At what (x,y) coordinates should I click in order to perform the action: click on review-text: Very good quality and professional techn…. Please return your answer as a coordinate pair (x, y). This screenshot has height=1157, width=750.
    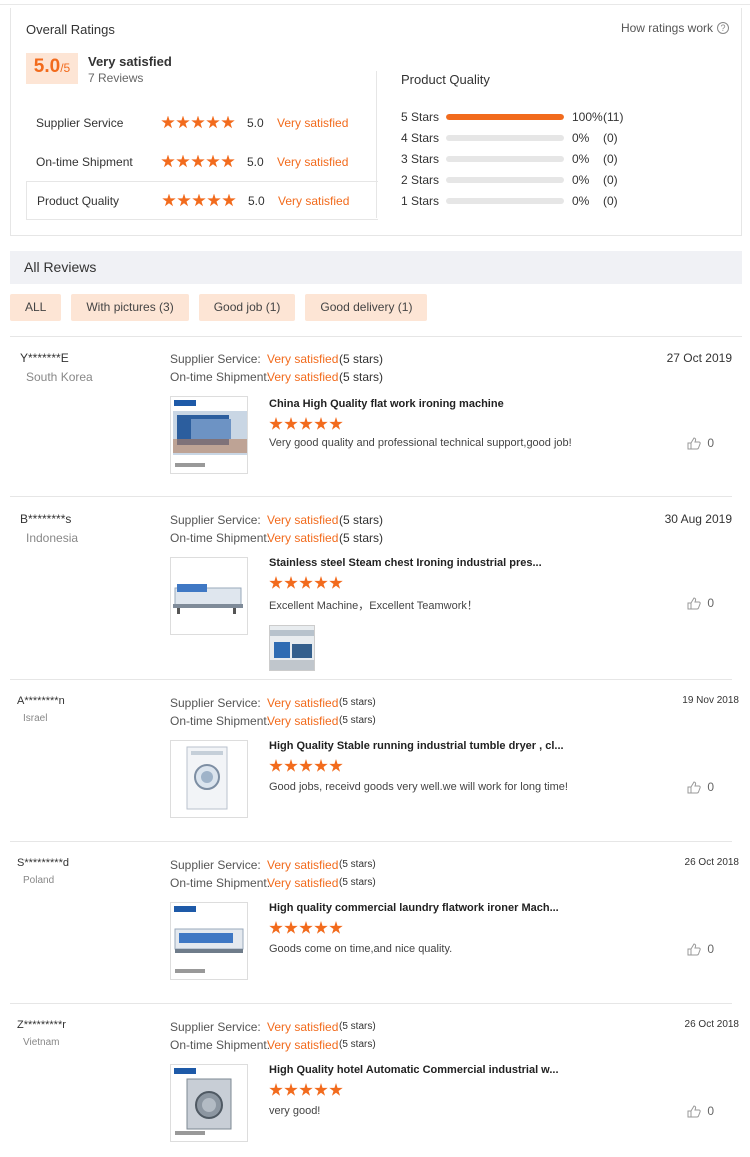
    Looking at the image, I should click on (420, 443).